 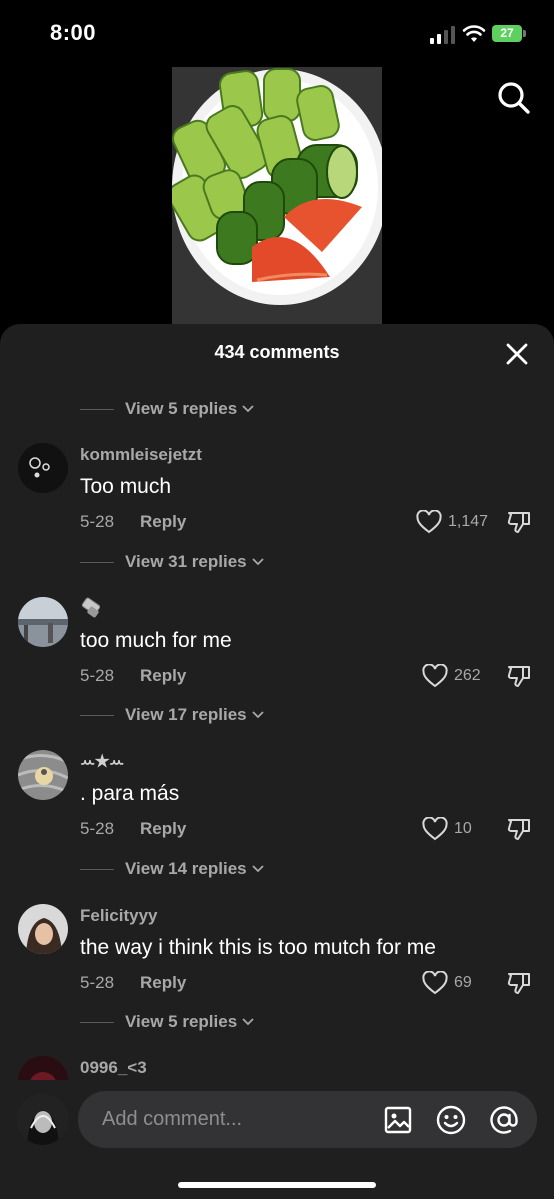 I want to click on like-button: 69, so click(x=447, y=983).